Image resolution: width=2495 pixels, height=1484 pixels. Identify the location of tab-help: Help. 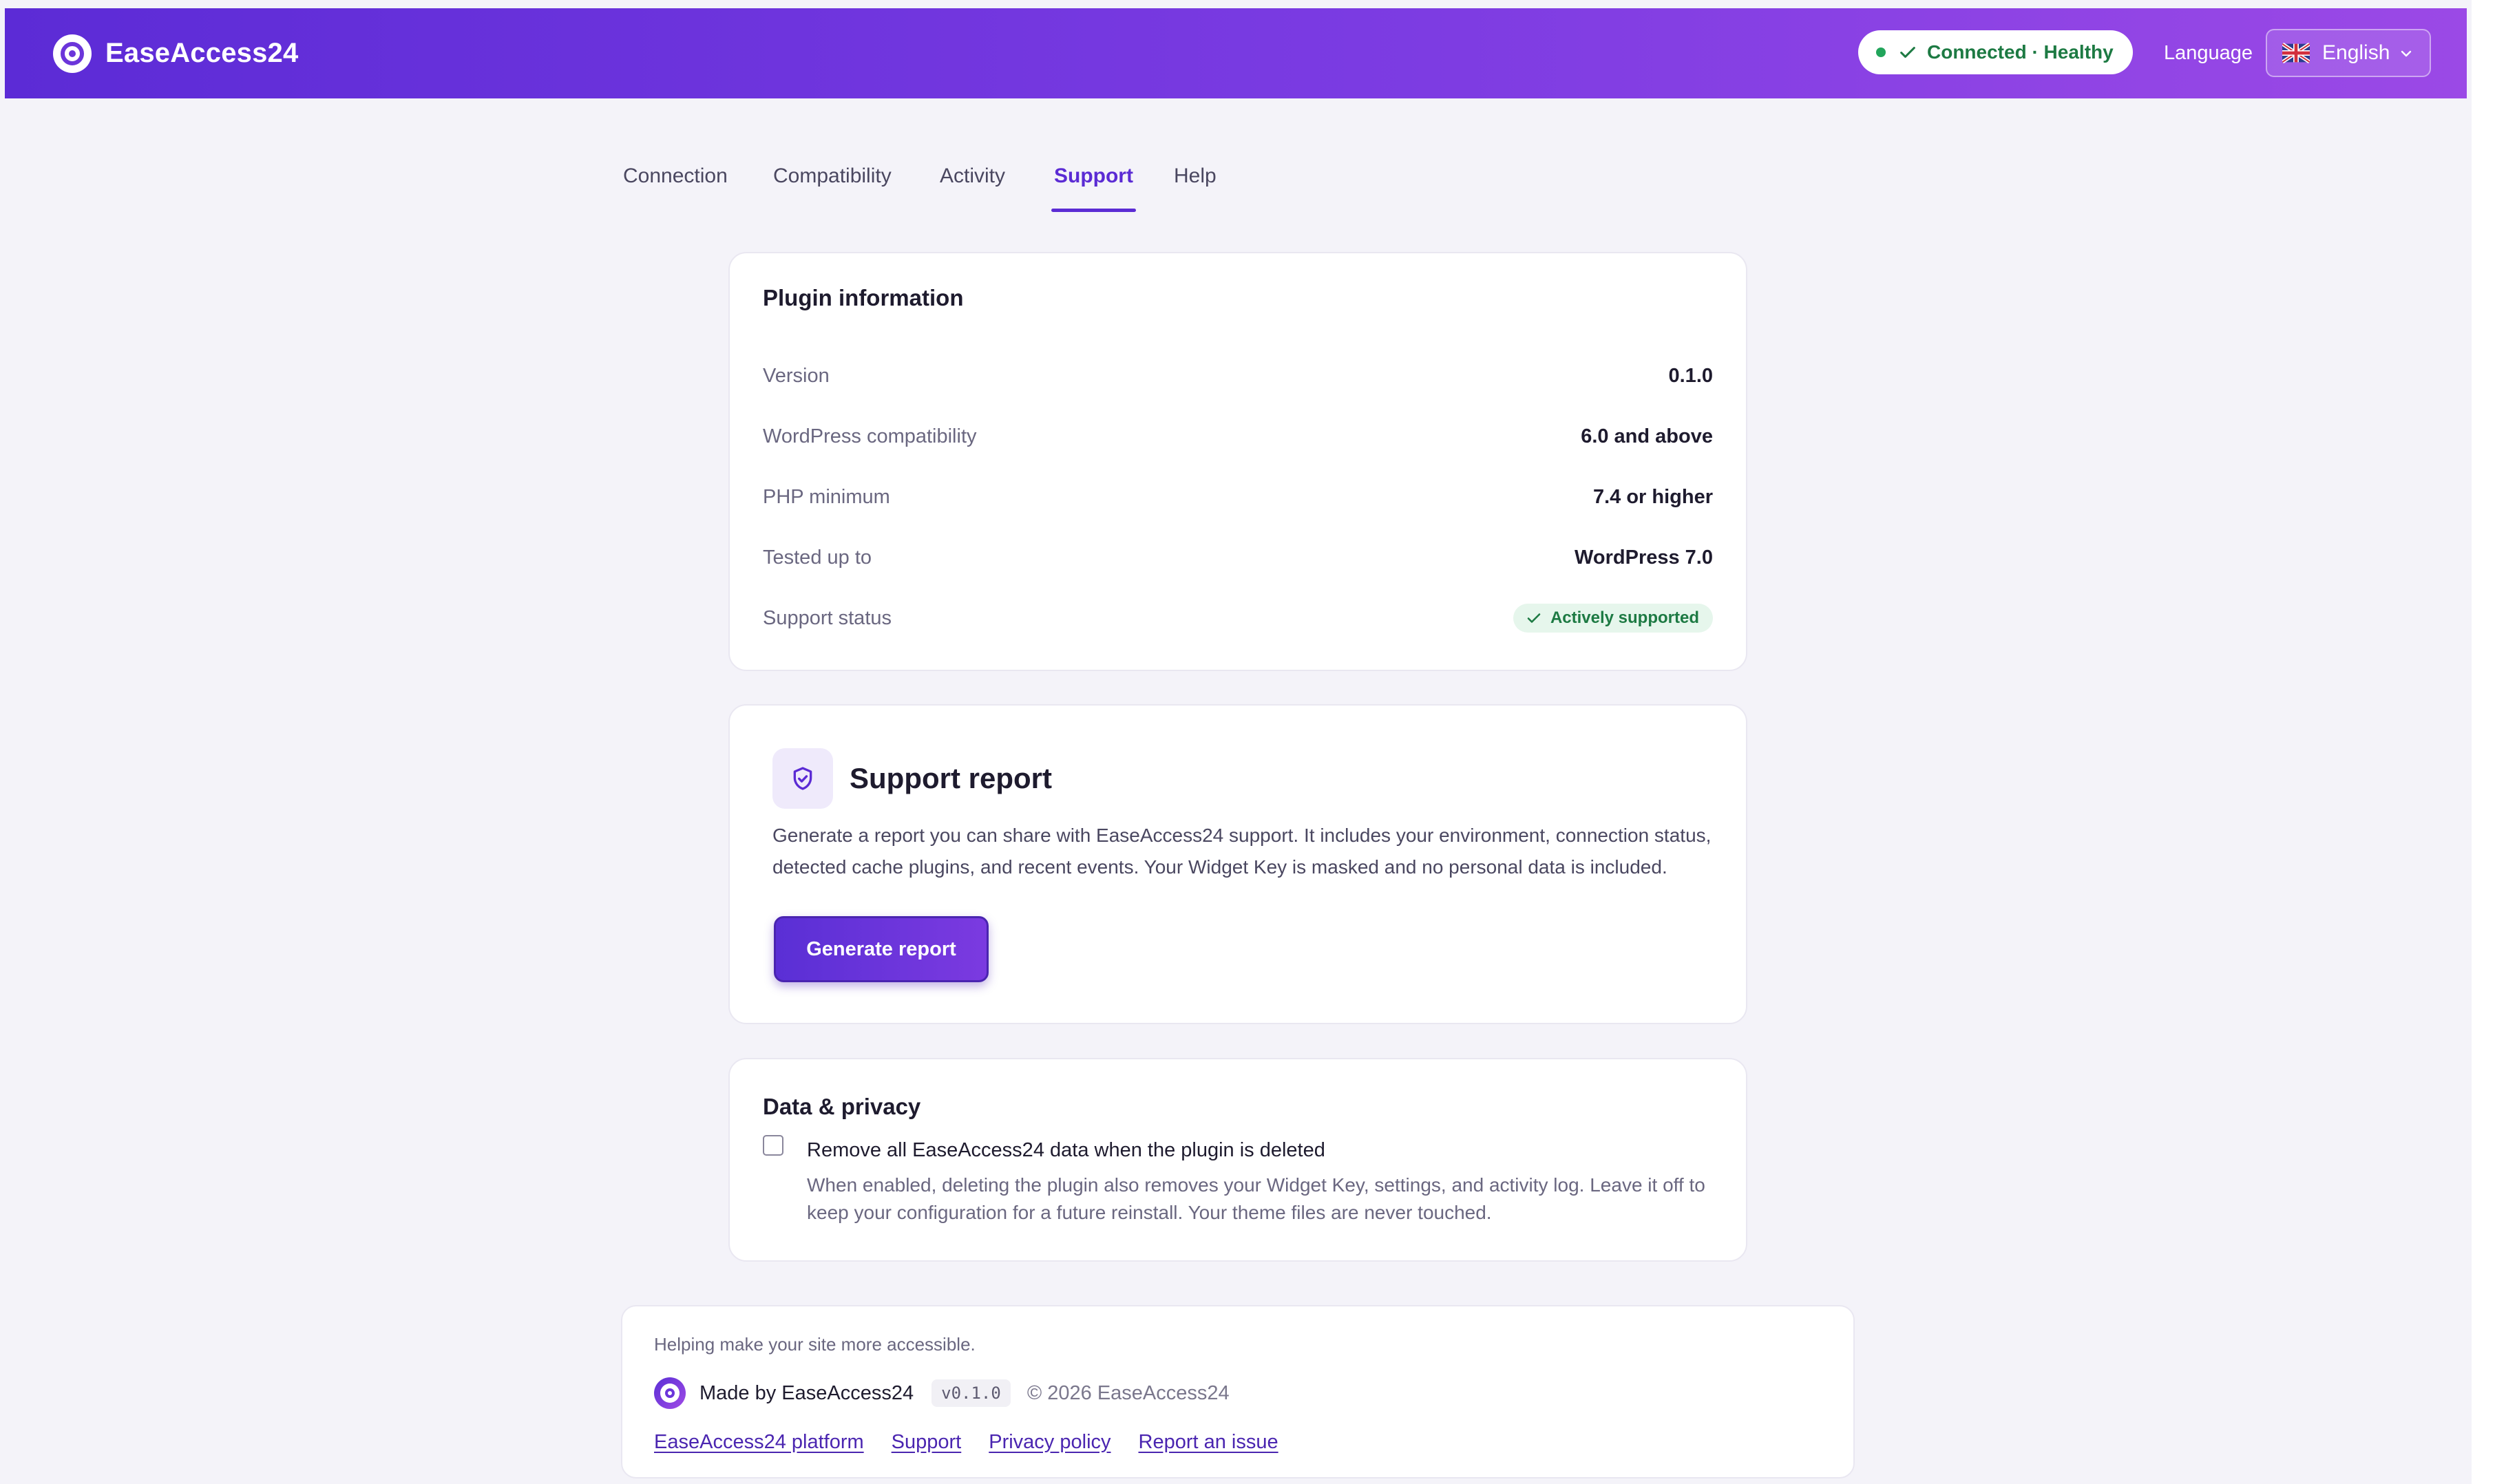
(1196, 180).